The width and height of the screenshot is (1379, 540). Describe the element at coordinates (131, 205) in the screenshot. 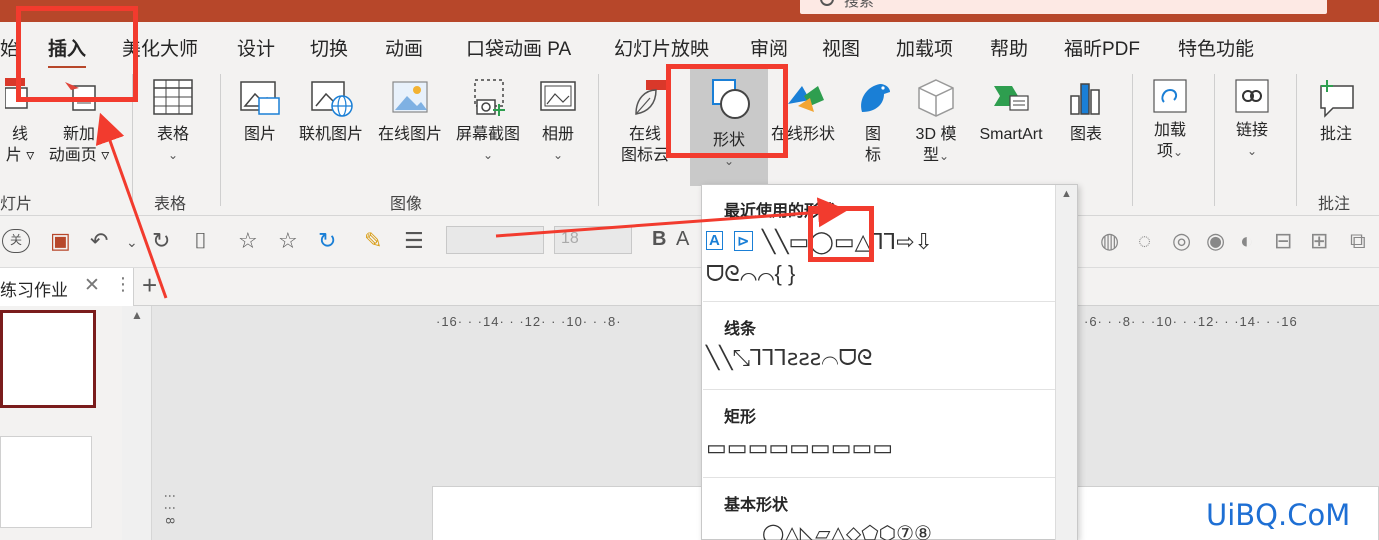

I see `arrow-to-insert-tab` at that location.